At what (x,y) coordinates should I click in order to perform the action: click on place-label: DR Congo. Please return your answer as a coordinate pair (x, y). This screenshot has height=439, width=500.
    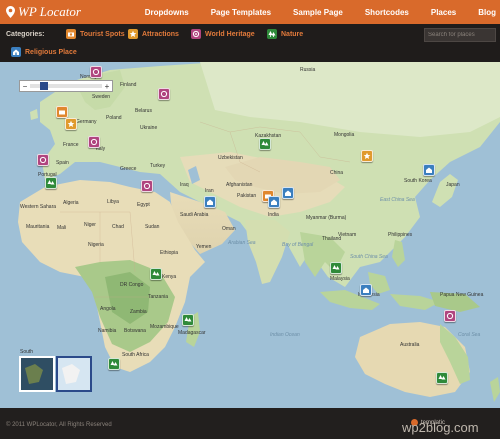
    Looking at the image, I should click on (132, 285).